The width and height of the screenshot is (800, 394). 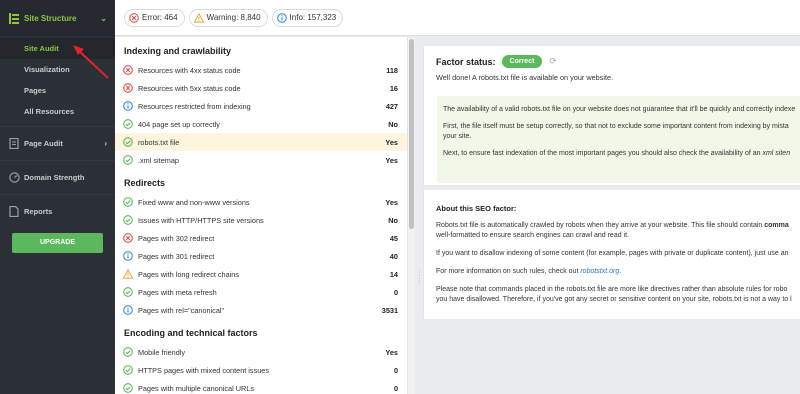 What do you see at coordinates (261, 310) in the screenshot?
I see `factor-row: Pages with rel="canonical" 3531` at bounding box center [261, 310].